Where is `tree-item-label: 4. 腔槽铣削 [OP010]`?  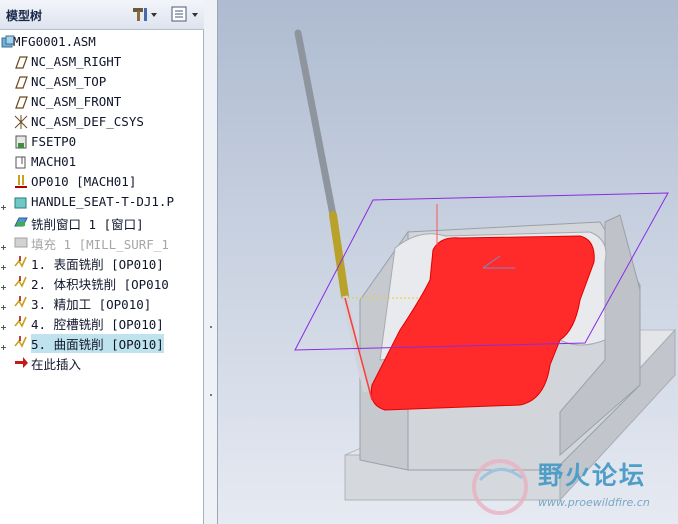
tree-item-label: 4. 腔槽铣削 [OP010] is located at coordinates (97, 324).